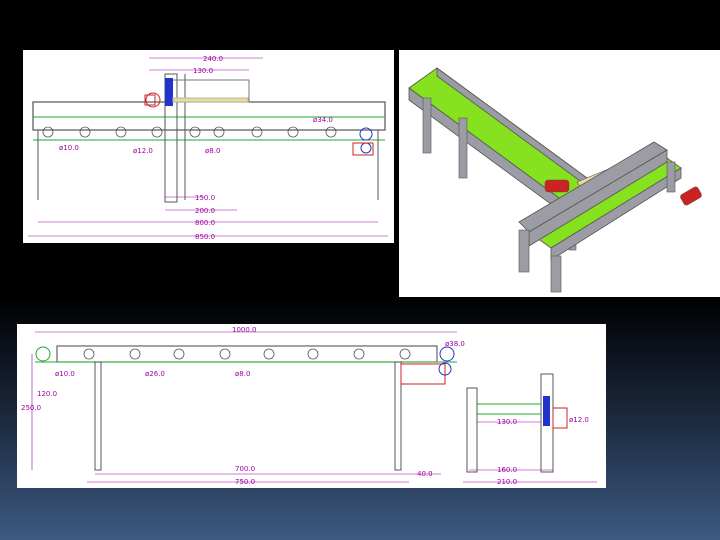 This screenshot has width=720, height=540. Describe the element at coordinates (244, 330) in the screenshot. I see `dim-label: 1000.0` at that location.